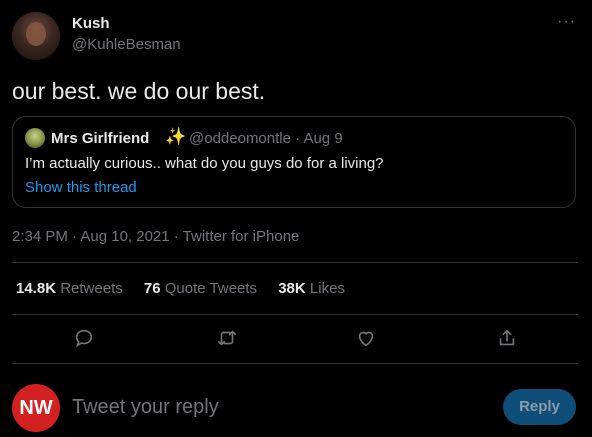 Image resolution: width=592 pixels, height=437 pixels. I want to click on reply-button: Reply, so click(539, 407).